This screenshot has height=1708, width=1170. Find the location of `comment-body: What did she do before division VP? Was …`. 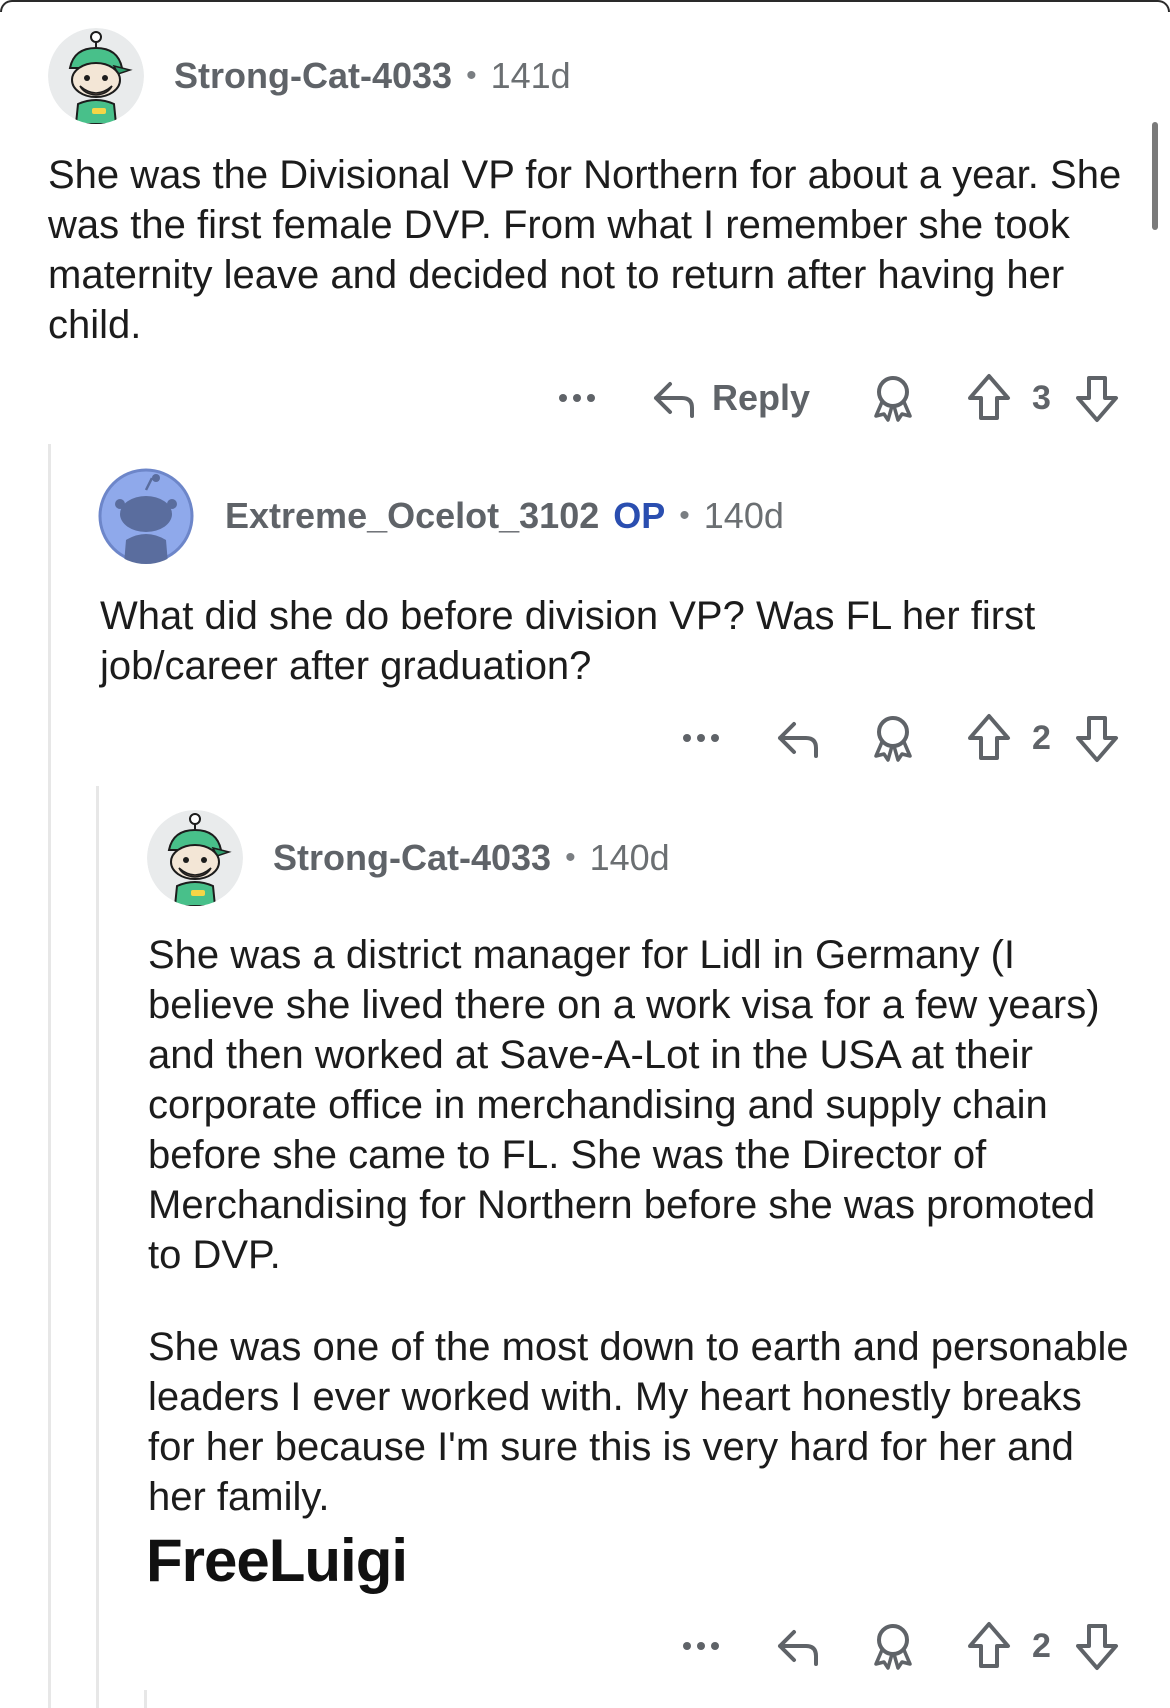

comment-body: What did she do before division VP? Was … is located at coordinates (620, 641).